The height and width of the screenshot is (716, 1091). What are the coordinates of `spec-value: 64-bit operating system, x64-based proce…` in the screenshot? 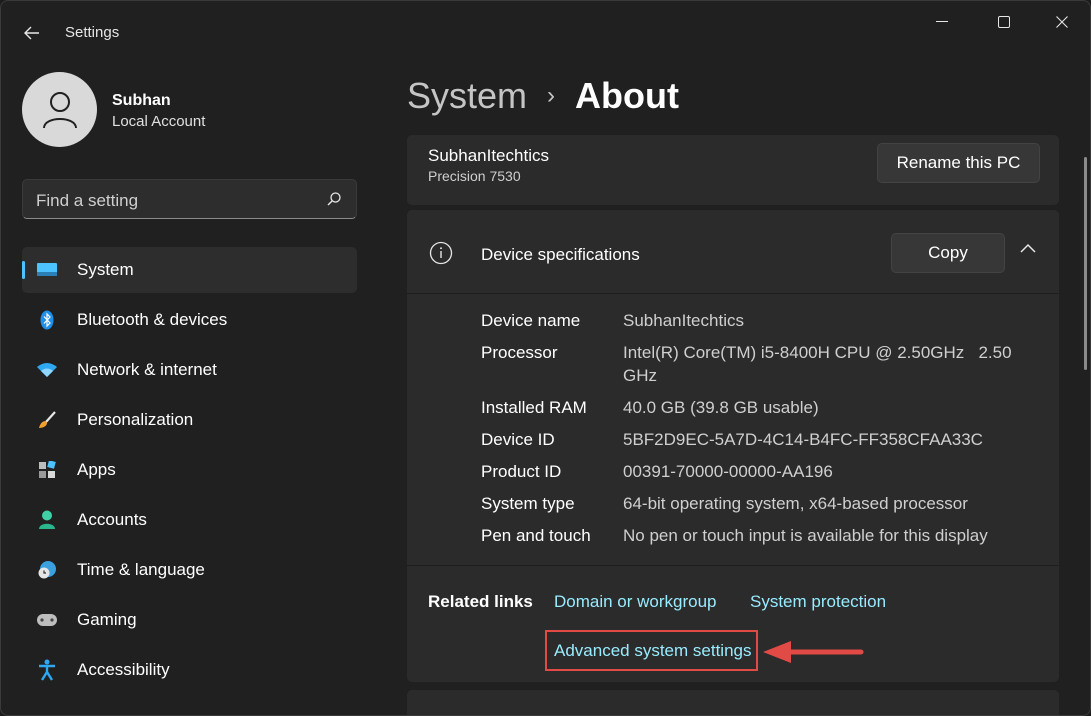 It's located at (795, 503).